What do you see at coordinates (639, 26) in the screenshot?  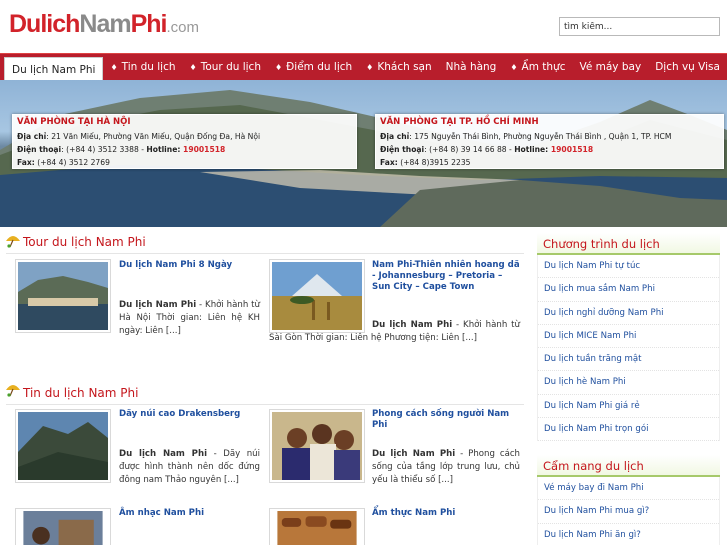 I see `search-input` at bounding box center [639, 26].